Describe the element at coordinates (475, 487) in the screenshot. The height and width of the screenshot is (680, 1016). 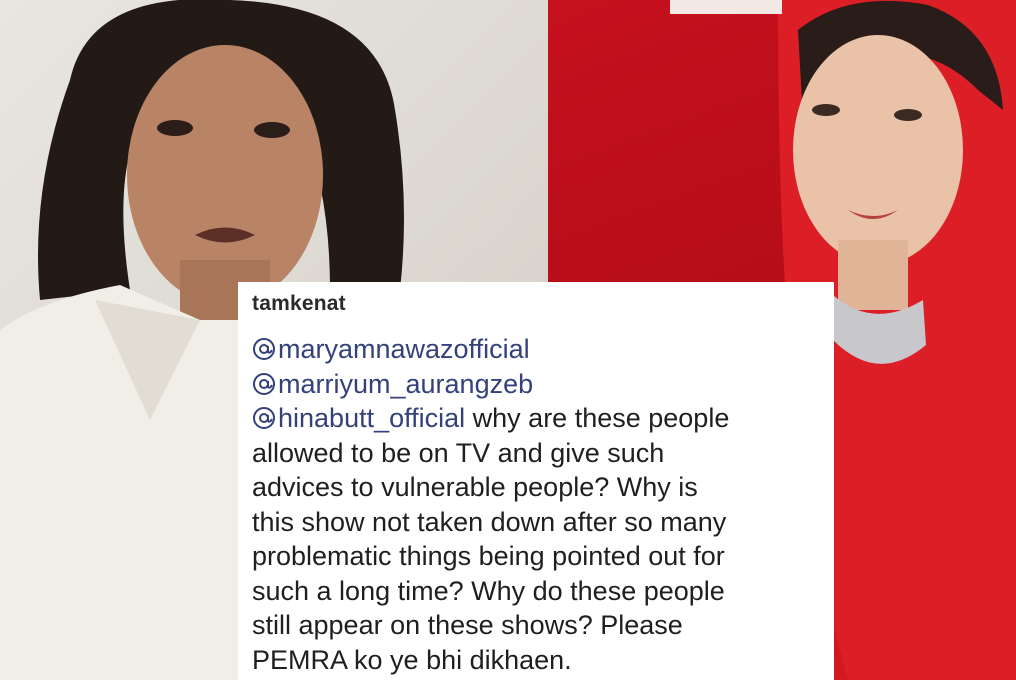
I see `comment-text-line: advices to vulnerable people? Why is` at that location.